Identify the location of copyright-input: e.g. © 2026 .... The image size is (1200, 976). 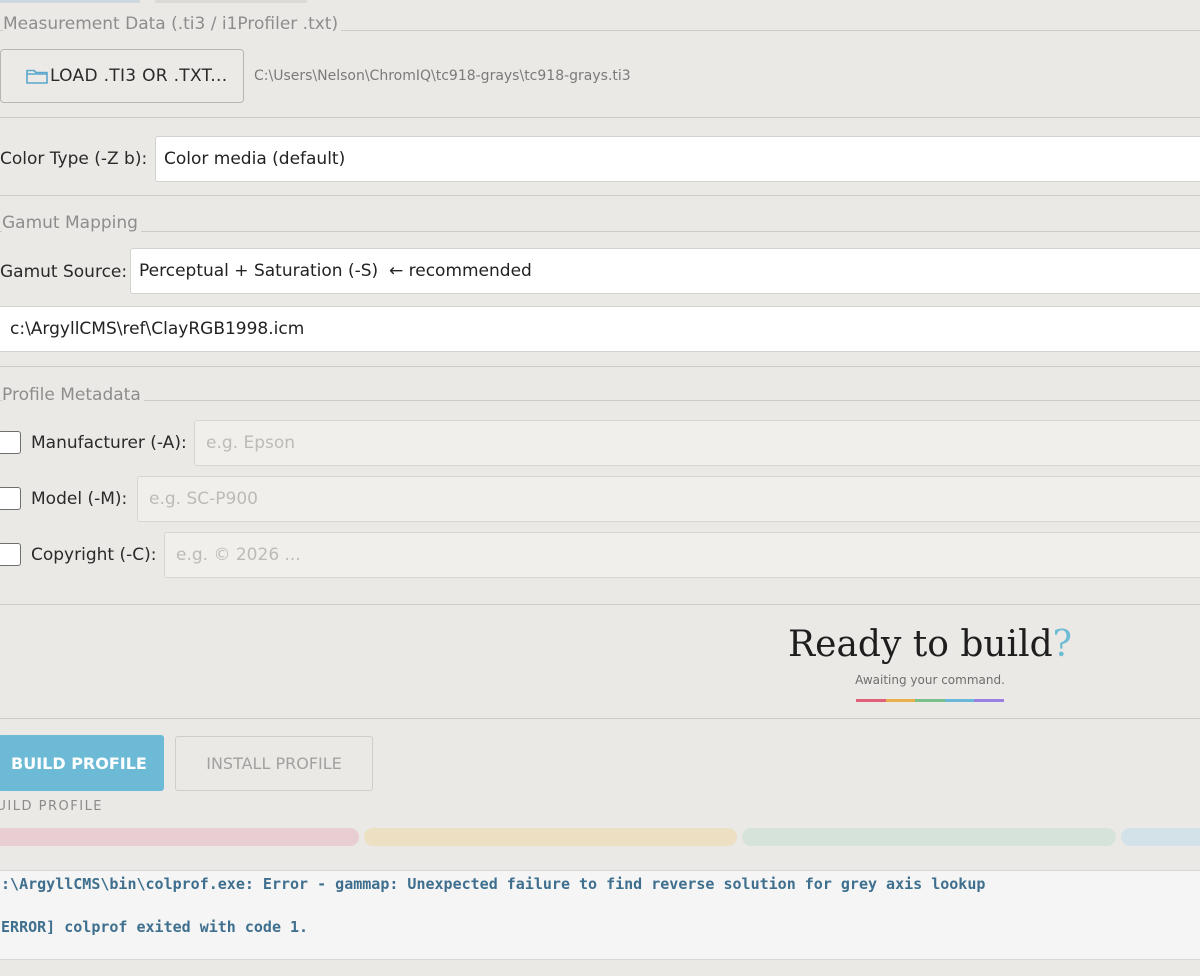
(682, 555).